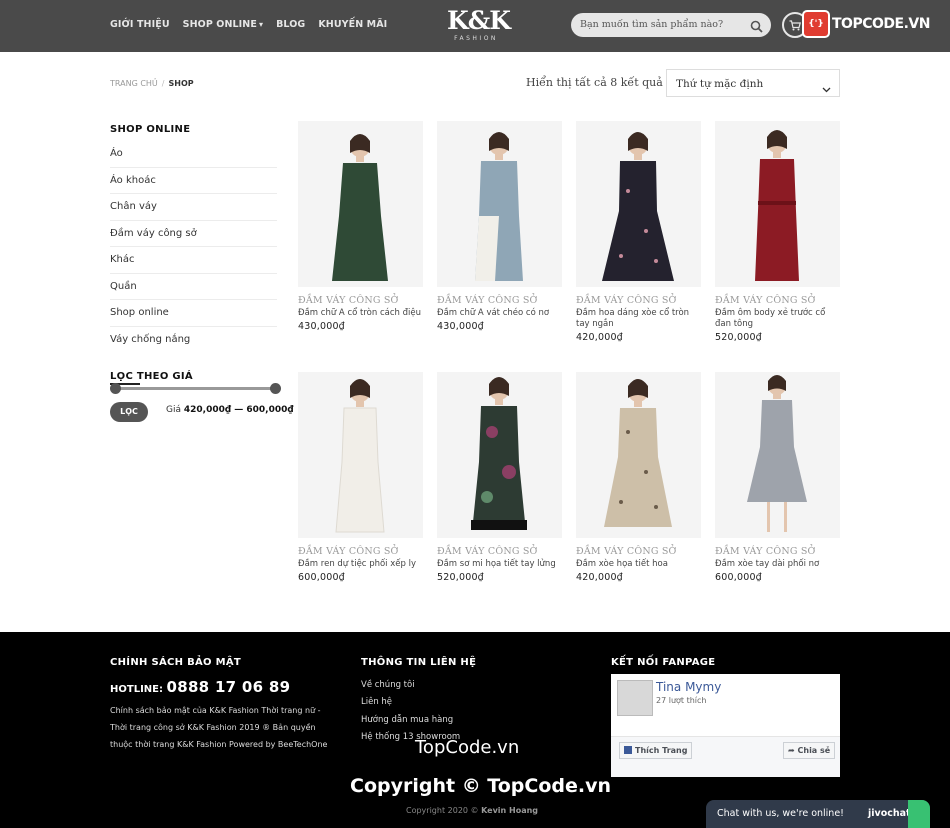  I want to click on result-count: Hiển thị tất cả 8 kết quả, so click(594, 82).